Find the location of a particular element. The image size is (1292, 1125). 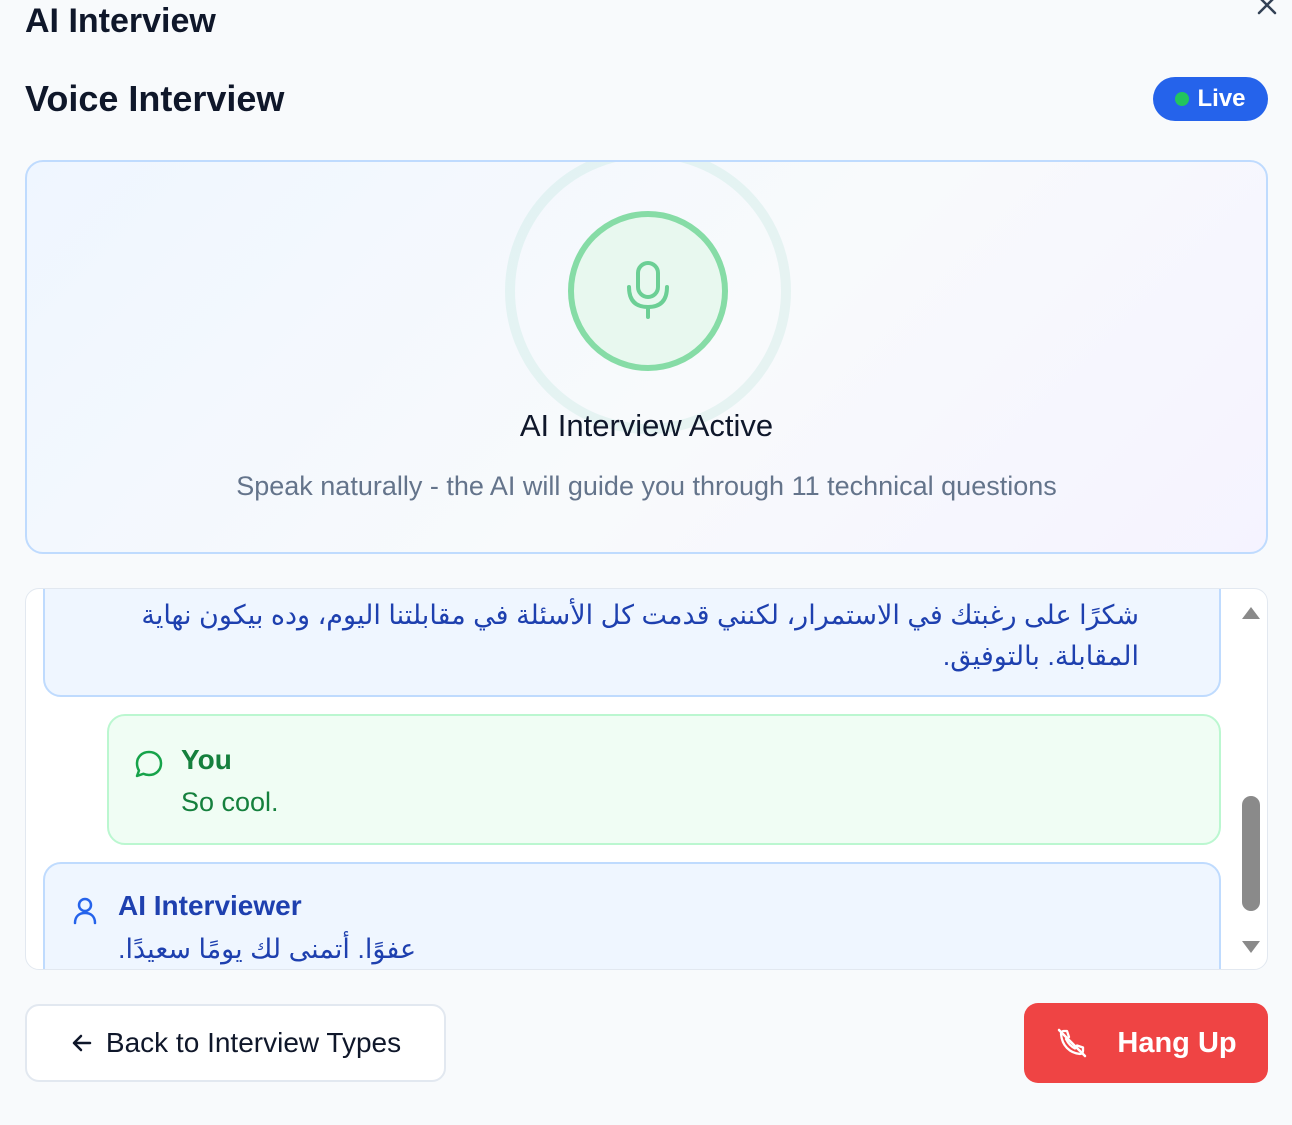

dialog-title: AI Interview is located at coordinates (120, 21).